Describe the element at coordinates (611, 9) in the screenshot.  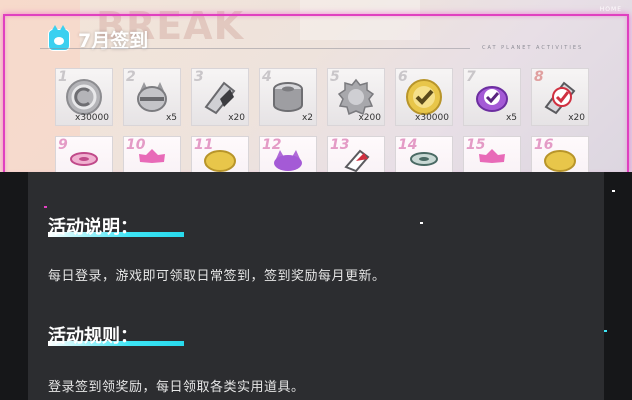
I see `home-label: HOME` at that location.